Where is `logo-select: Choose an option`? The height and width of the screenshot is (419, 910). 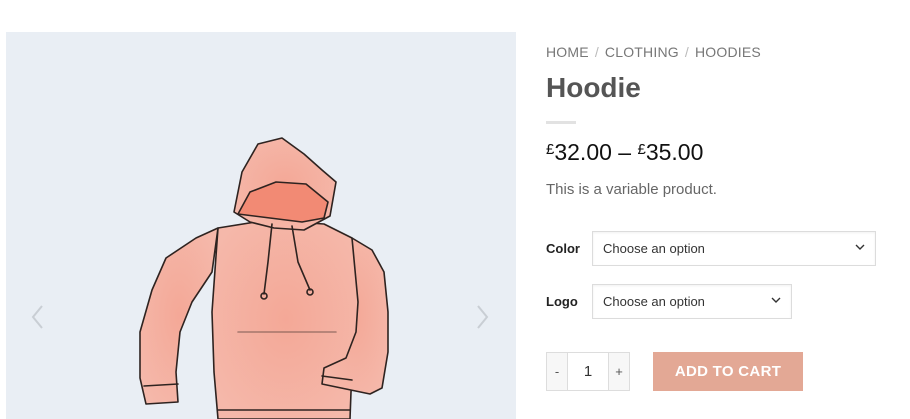 logo-select: Choose an option is located at coordinates (692, 301).